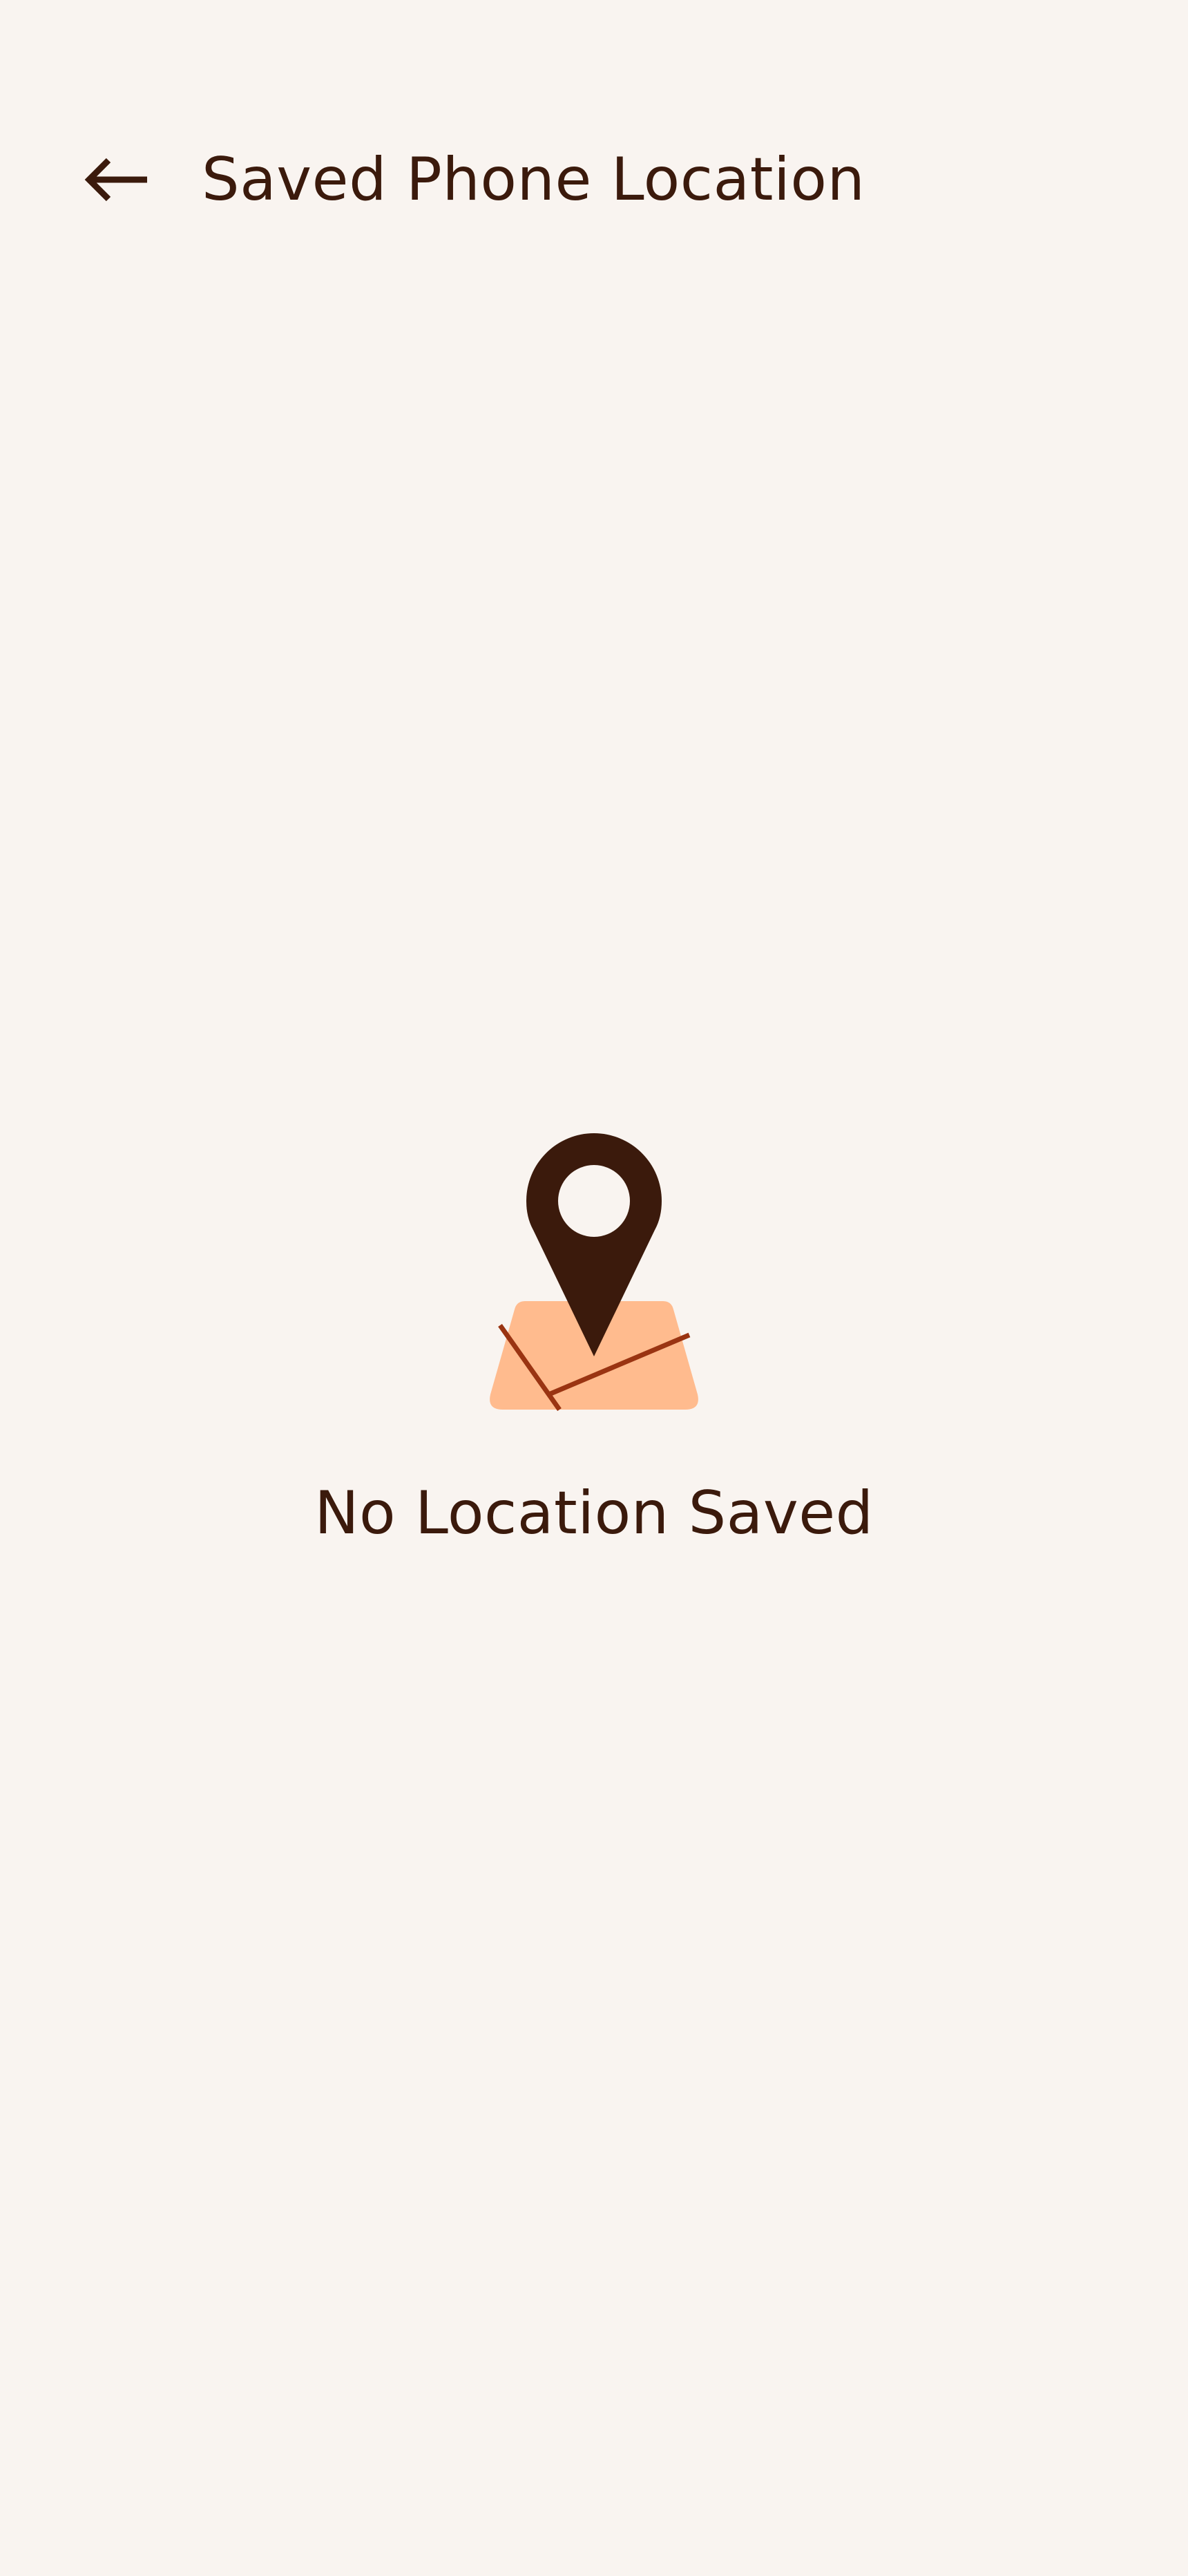 The width and height of the screenshot is (1188, 2576). I want to click on app-bar: Saved Phone Location, so click(594, 107).